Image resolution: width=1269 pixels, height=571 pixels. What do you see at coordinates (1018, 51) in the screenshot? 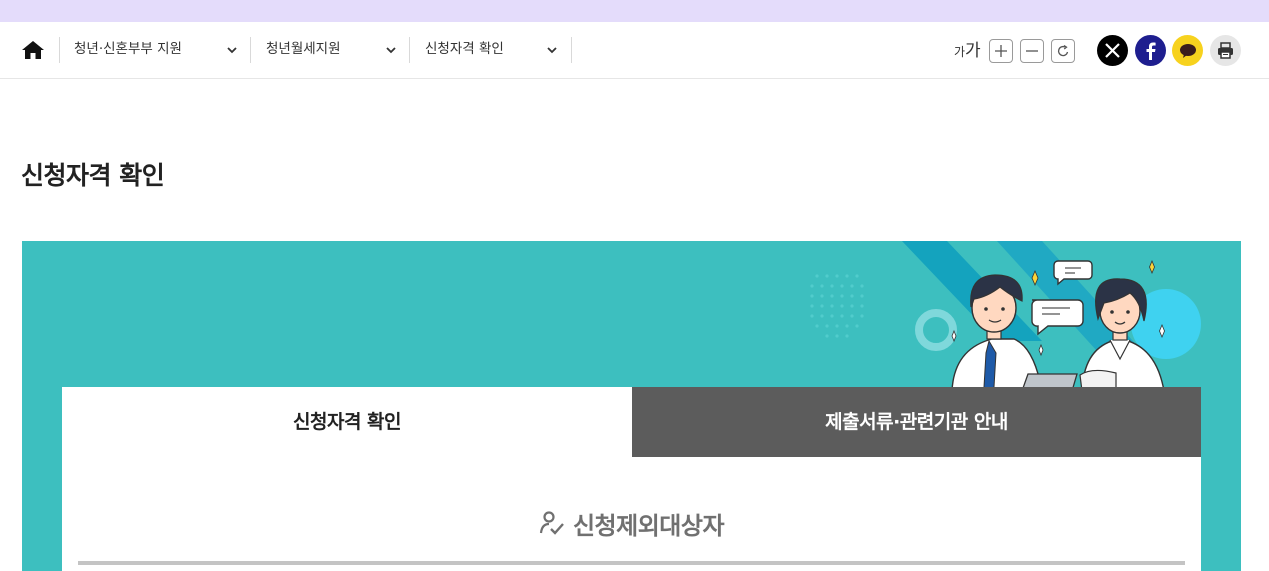
I see `font-size-tools: 가가` at bounding box center [1018, 51].